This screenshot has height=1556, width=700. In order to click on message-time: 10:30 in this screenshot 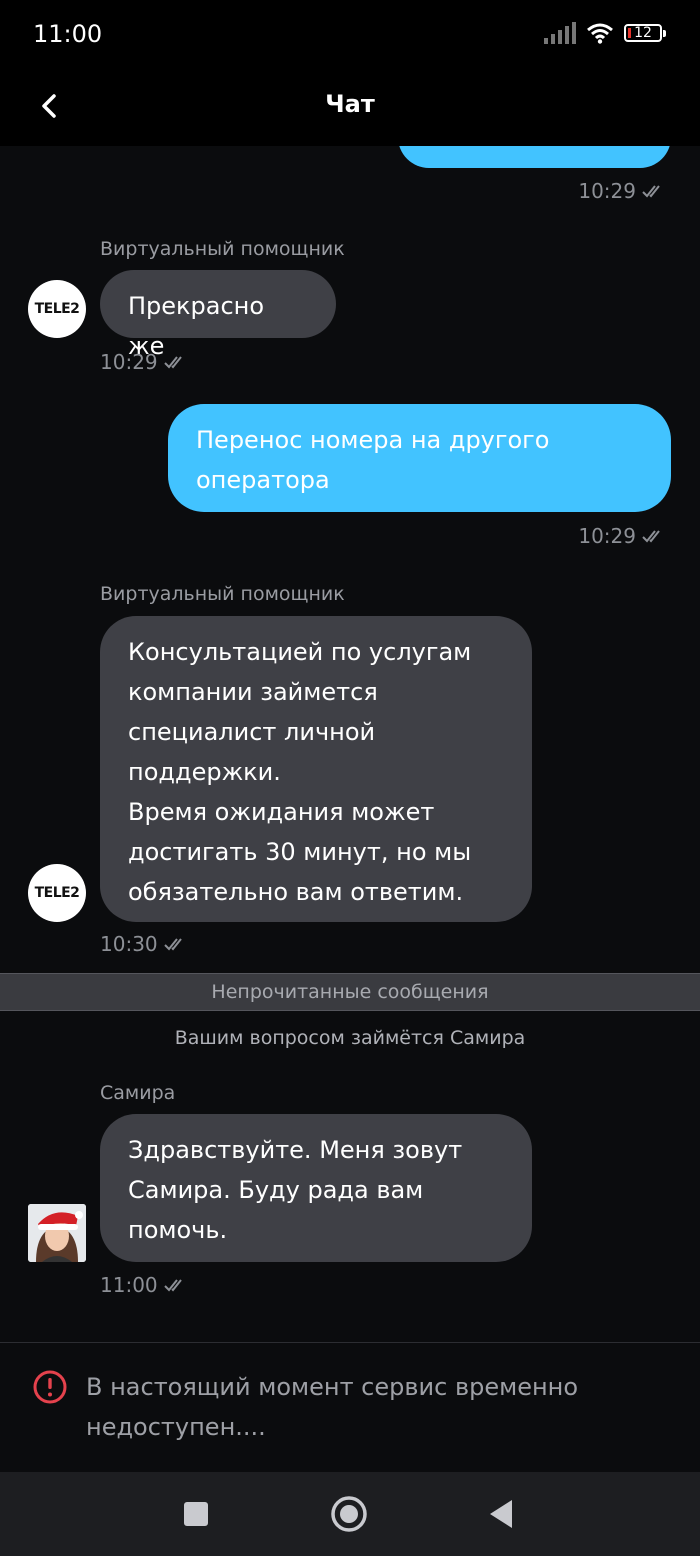, I will do `click(129, 944)`.